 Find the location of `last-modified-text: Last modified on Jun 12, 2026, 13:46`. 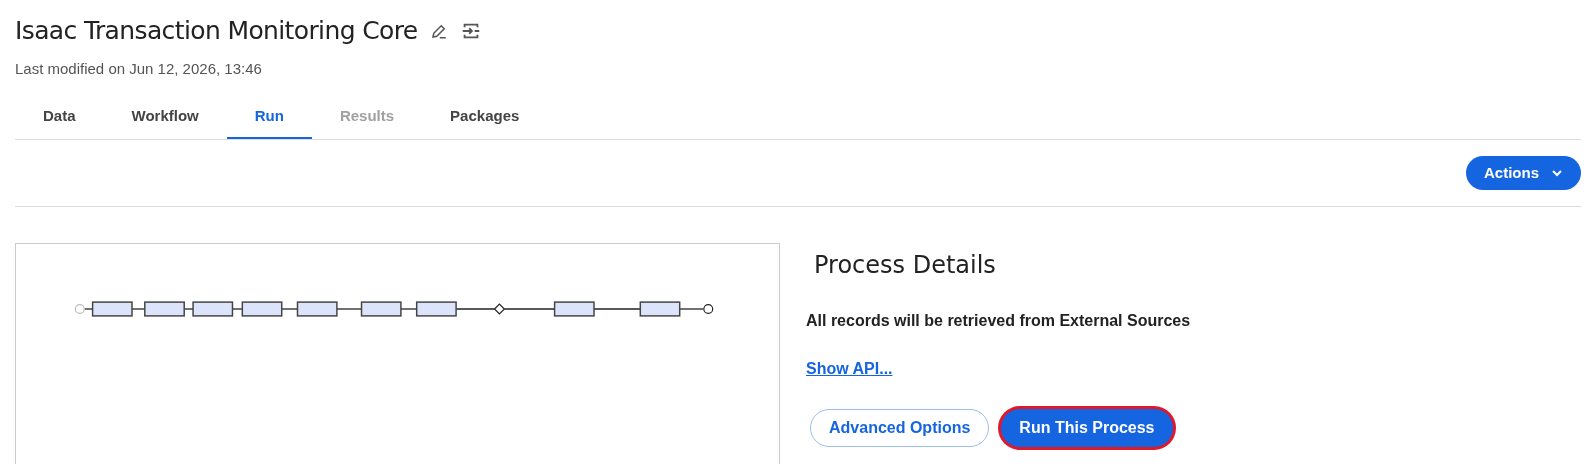

last-modified-text: Last modified on Jun 12, 2026, 13:46 is located at coordinates (139, 68).